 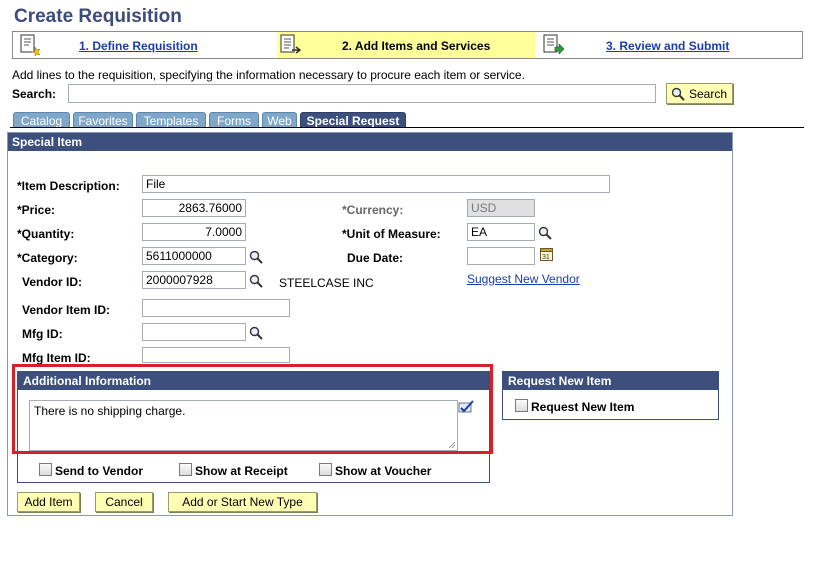 I want to click on search-button: Search, so click(x=699, y=93).